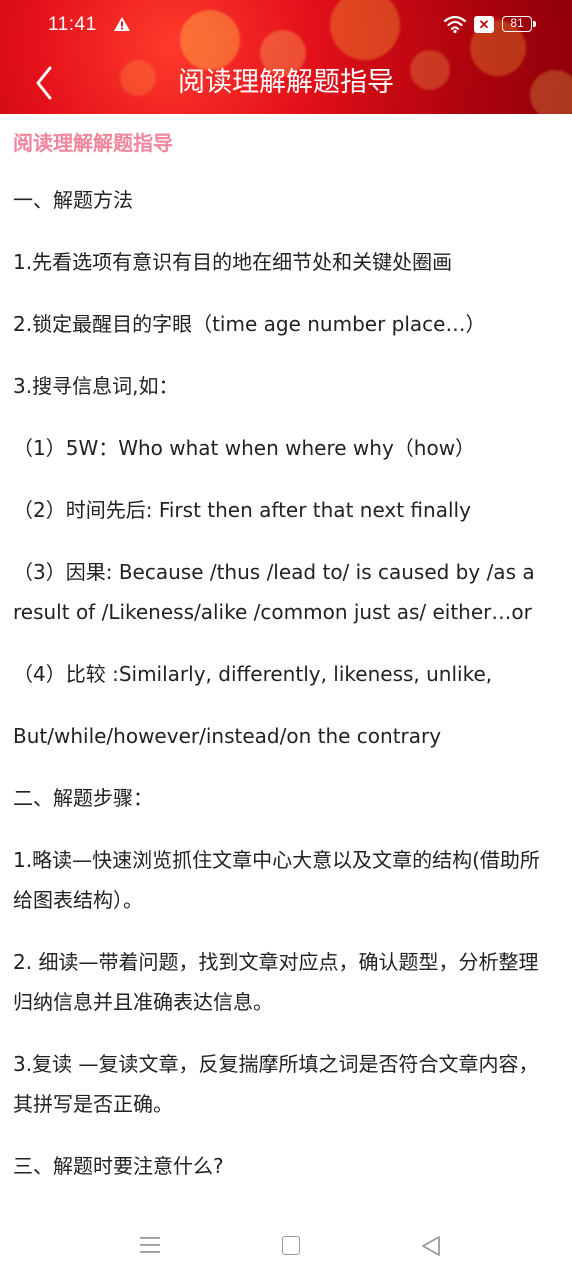  Describe the element at coordinates (286, 57) in the screenshot. I see `app-header: 11:41 ✕ 81 阅读理解解题指导` at that location.